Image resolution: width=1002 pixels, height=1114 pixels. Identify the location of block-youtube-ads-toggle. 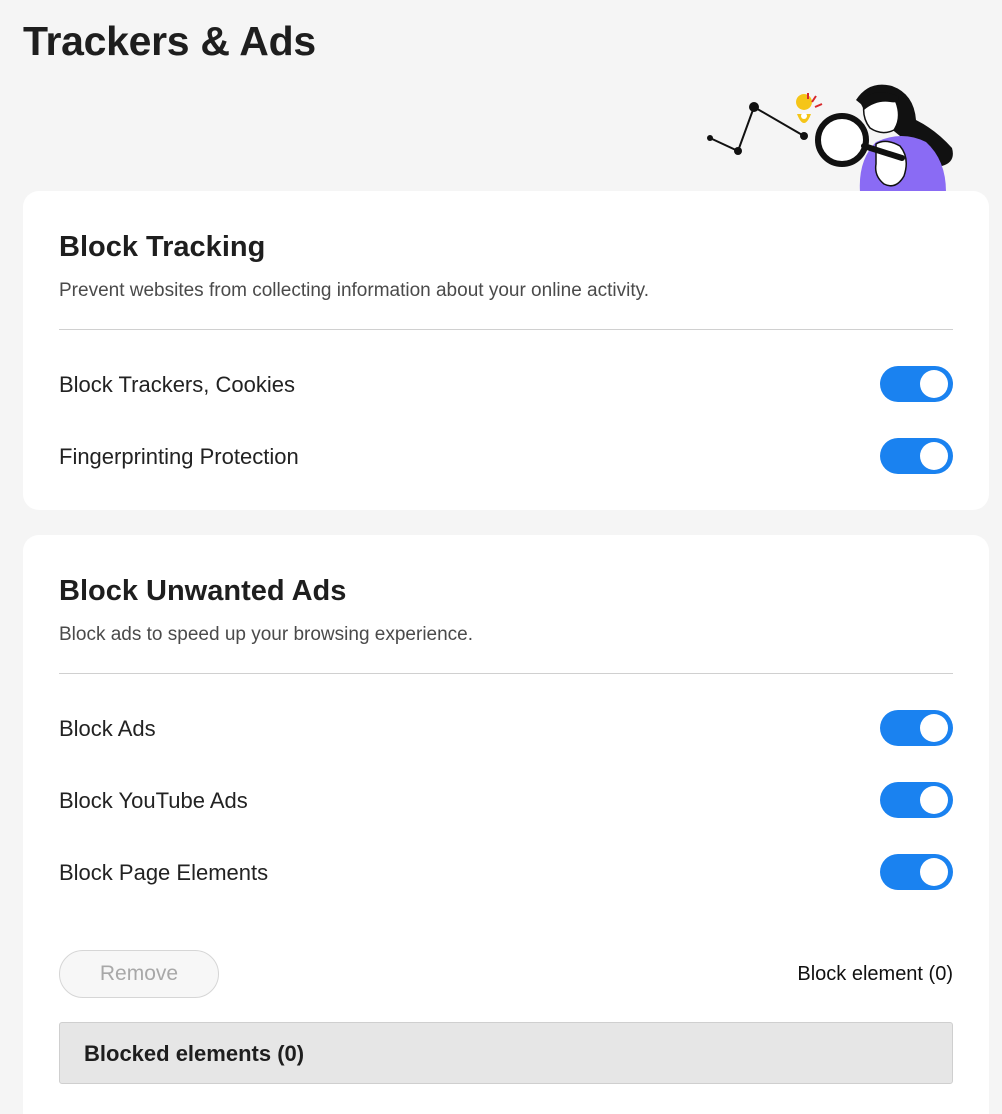
(916, 800).